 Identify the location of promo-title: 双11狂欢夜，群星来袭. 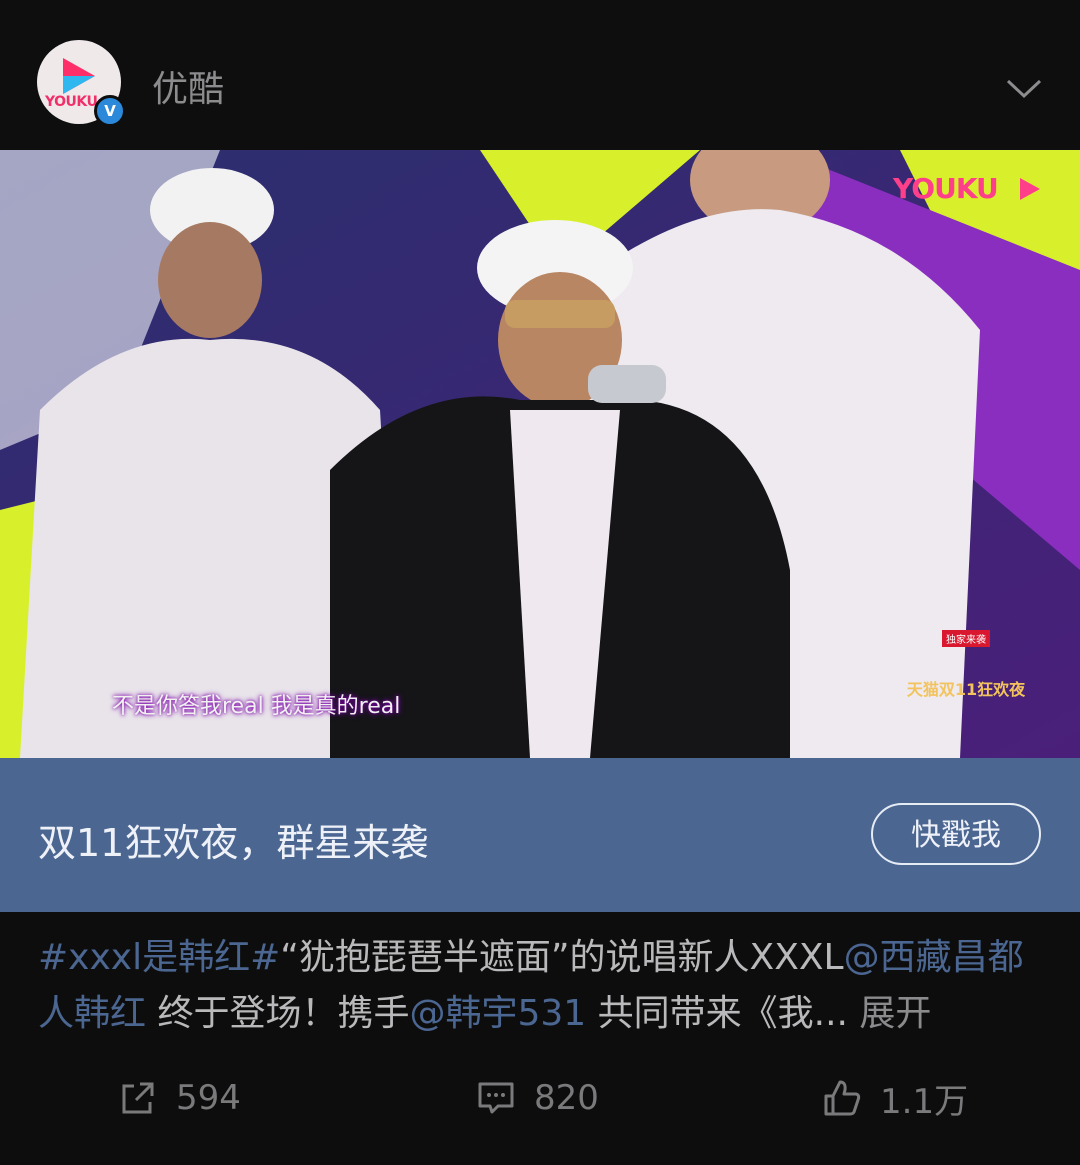
(233, 843).